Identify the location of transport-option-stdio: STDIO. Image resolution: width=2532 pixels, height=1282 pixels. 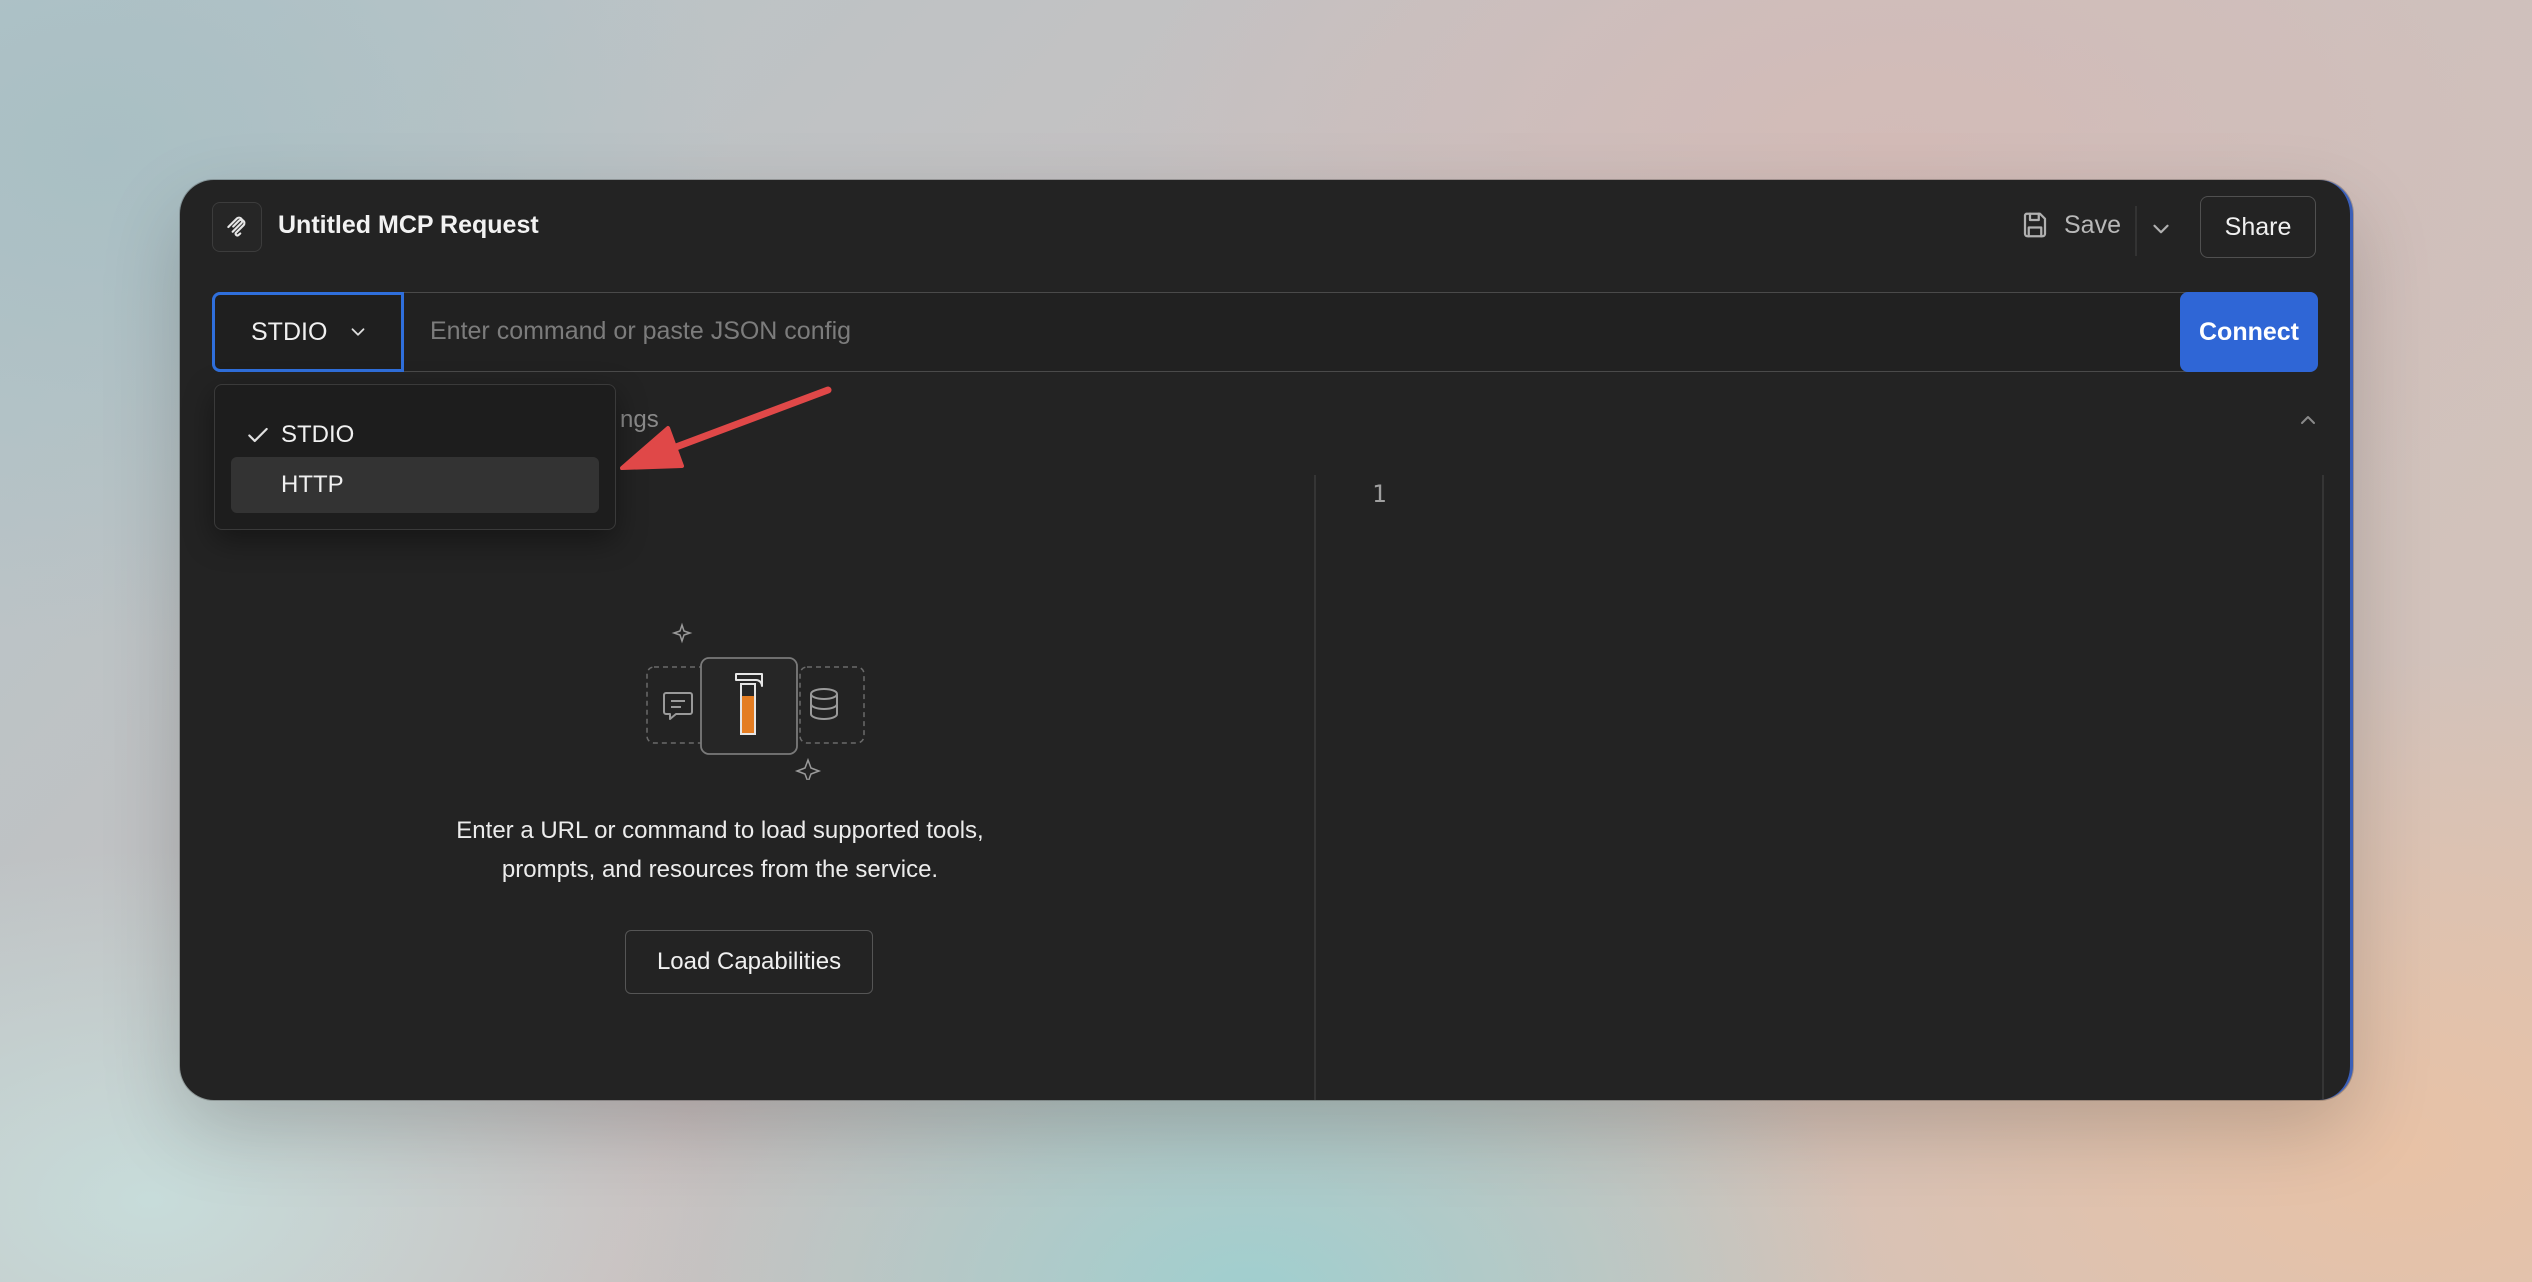
(415, 435).